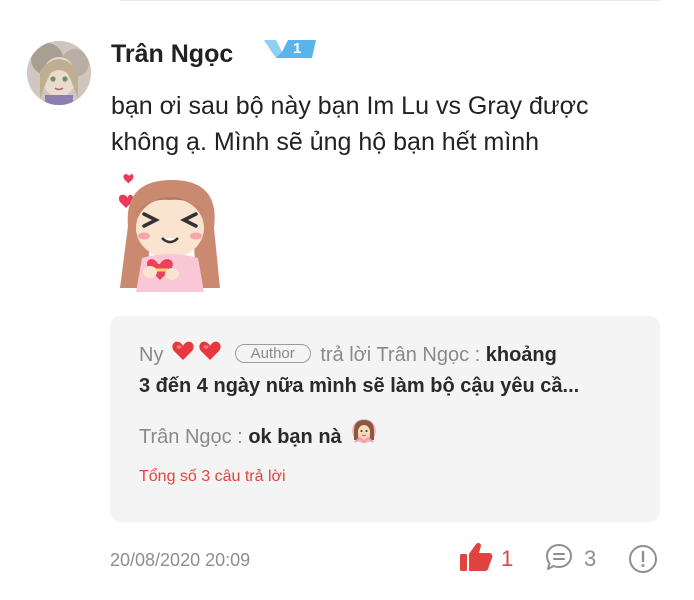 Image resolution: width=694 pixels, height=600 pixels. What do you see at coordinates (507, 558) in the screenshot?
I see `like-count: 1` at bounding box center [507, 558].